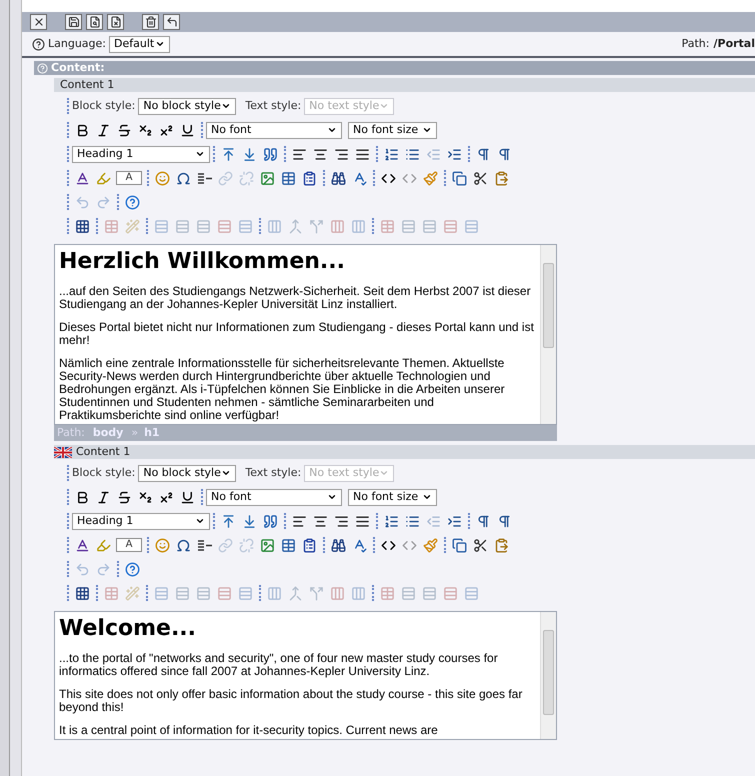 The image size is (755, 776). I want to click on scissors-icon, so click(480, 545).